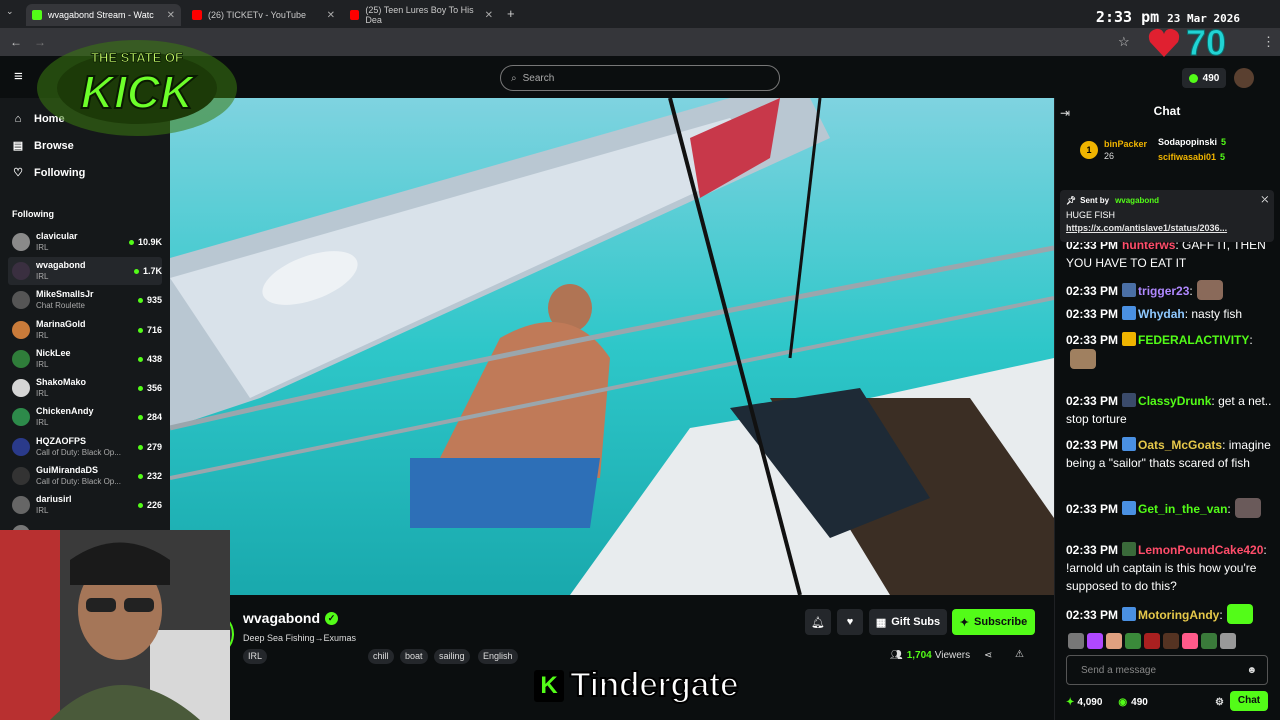 This screenshot has width=1280, height=720. Describe the element at coordinates (10, 11) in the screenshot. I see `tab-list-chevron-icon: ⌄` at that location.